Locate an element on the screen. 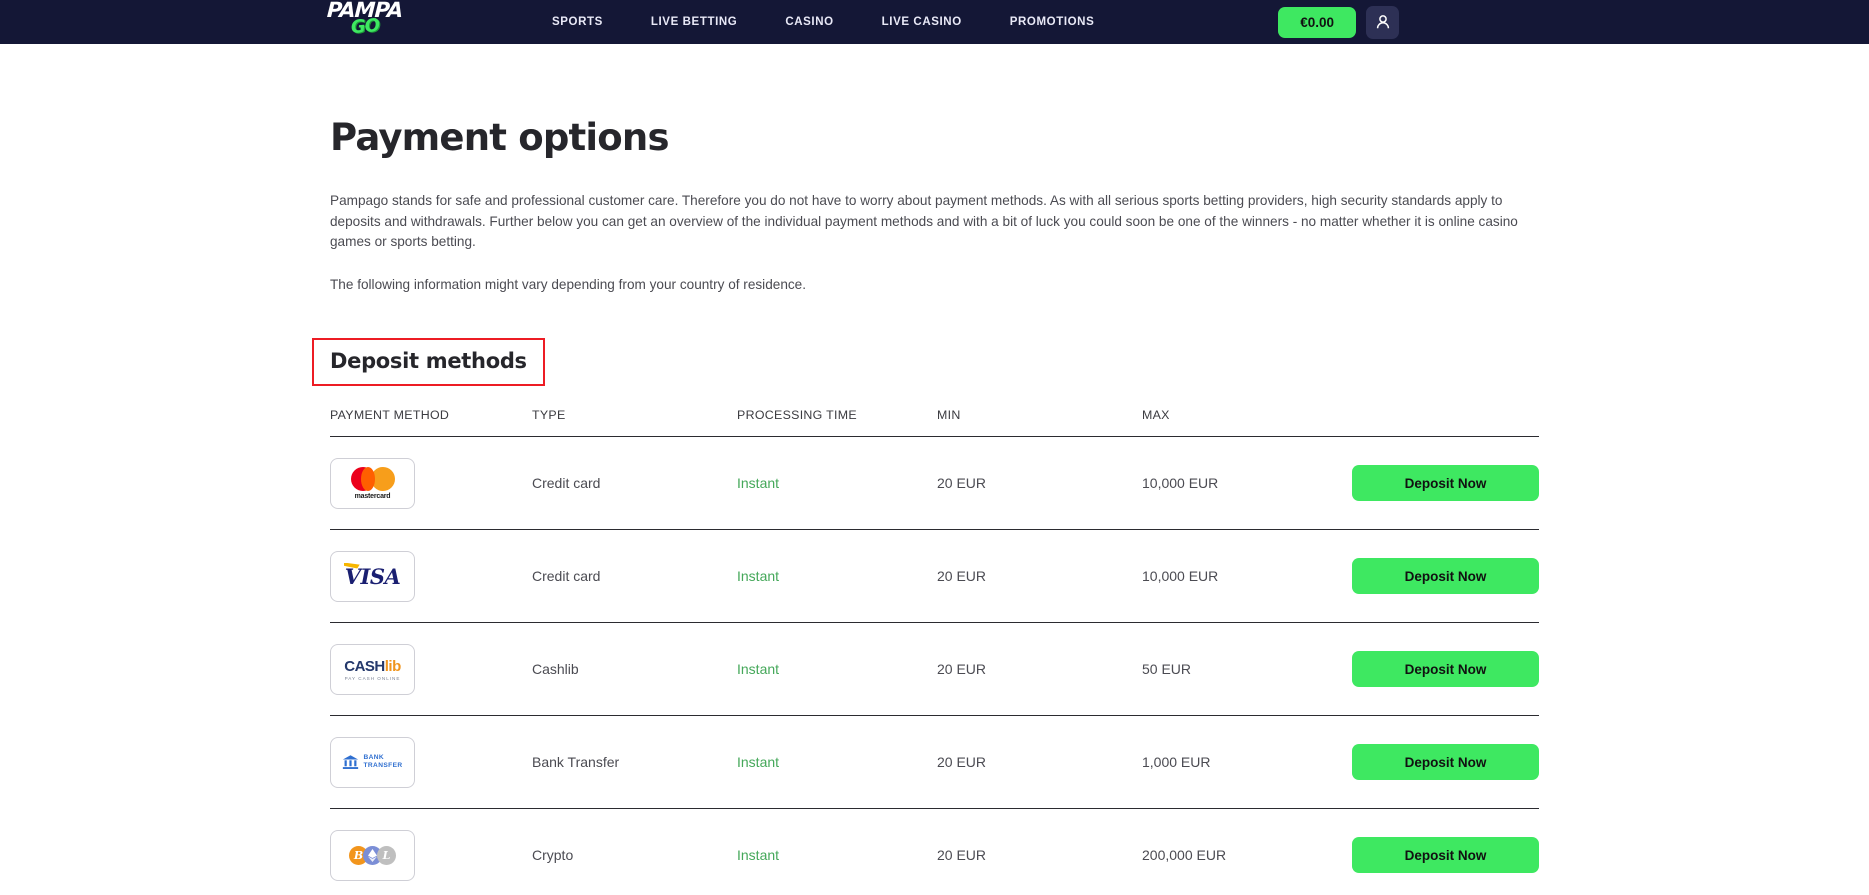 The width and height of the screenshot is (1869, 895). column-header-type: TYPE is located at coordinates (549, 415).